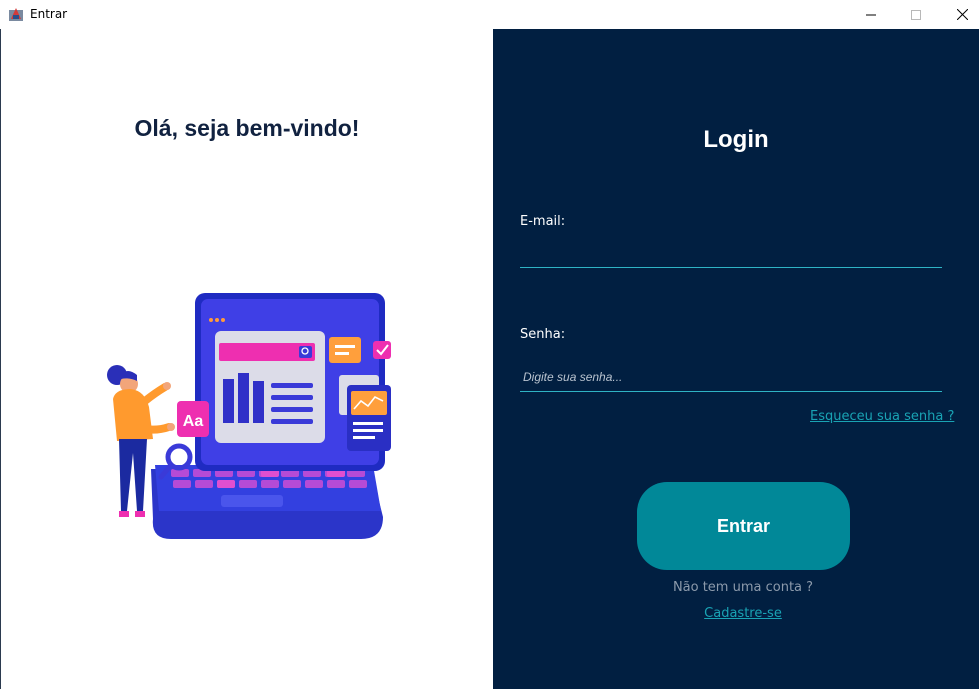  Describe the element at coordinates (731, 253) in the screenshot. I see `email-field` at that location.